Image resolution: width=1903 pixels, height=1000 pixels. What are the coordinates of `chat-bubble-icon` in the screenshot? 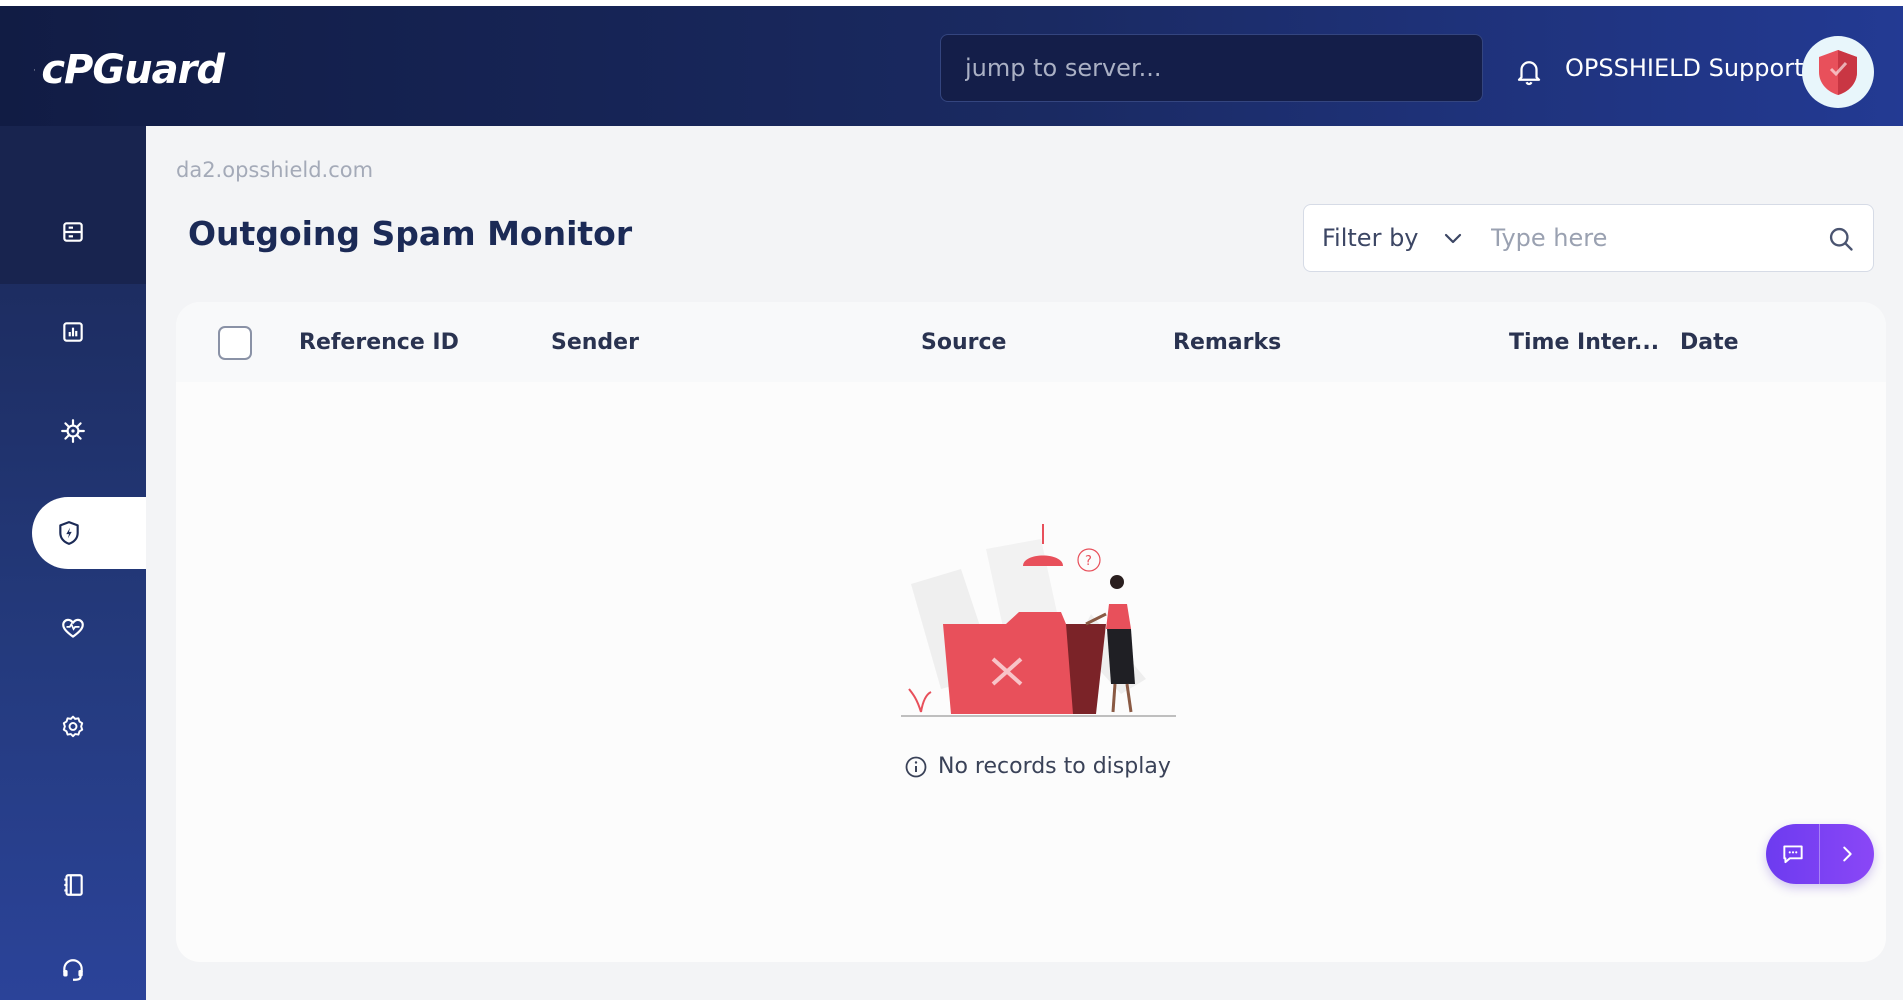 It's located at (1792, 854).